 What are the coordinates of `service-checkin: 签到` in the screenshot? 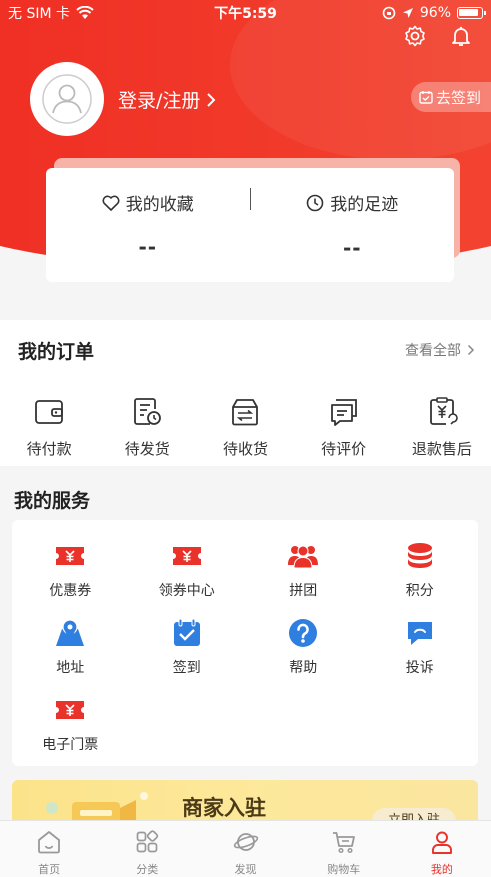 It's located at (187, 655).